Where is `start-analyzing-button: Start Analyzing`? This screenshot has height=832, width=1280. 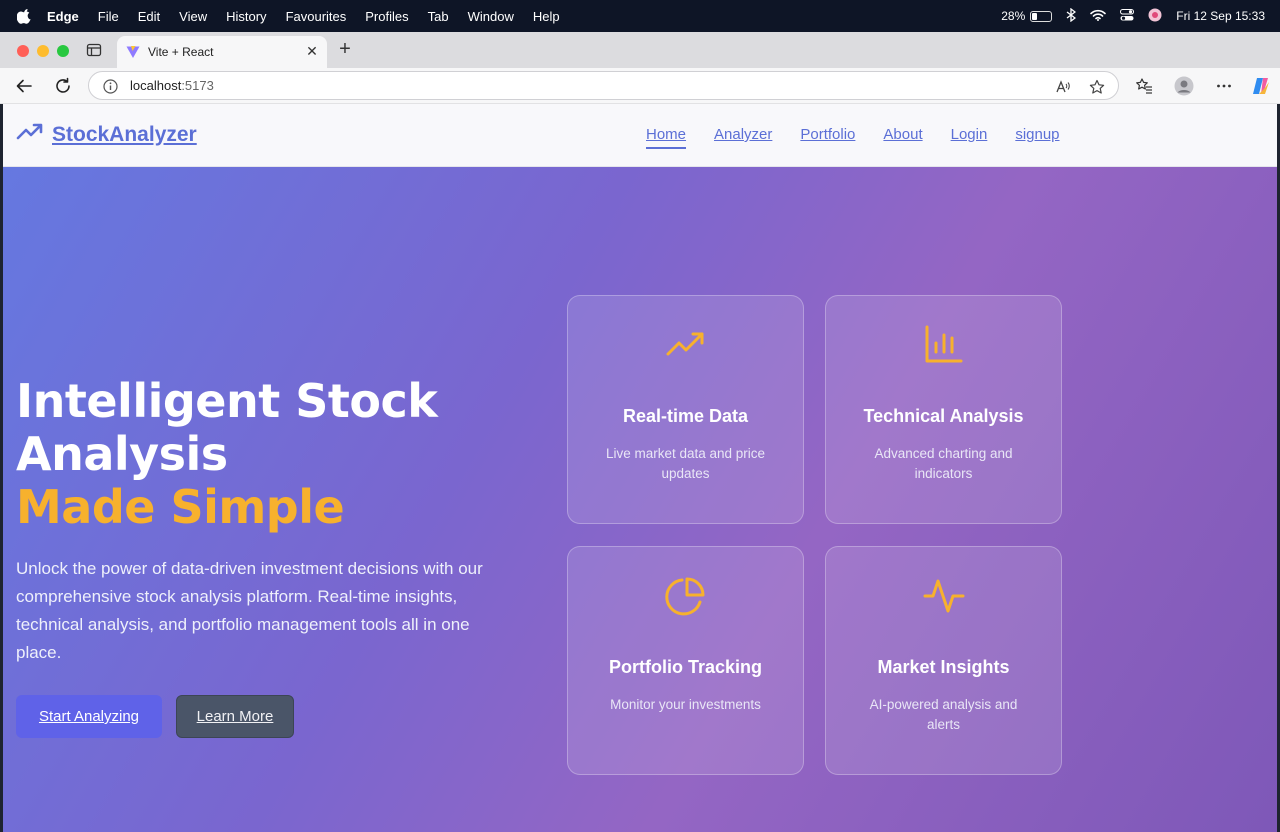
start-analyzing-button: Start Analyzing is located at coordinates (89, 716).